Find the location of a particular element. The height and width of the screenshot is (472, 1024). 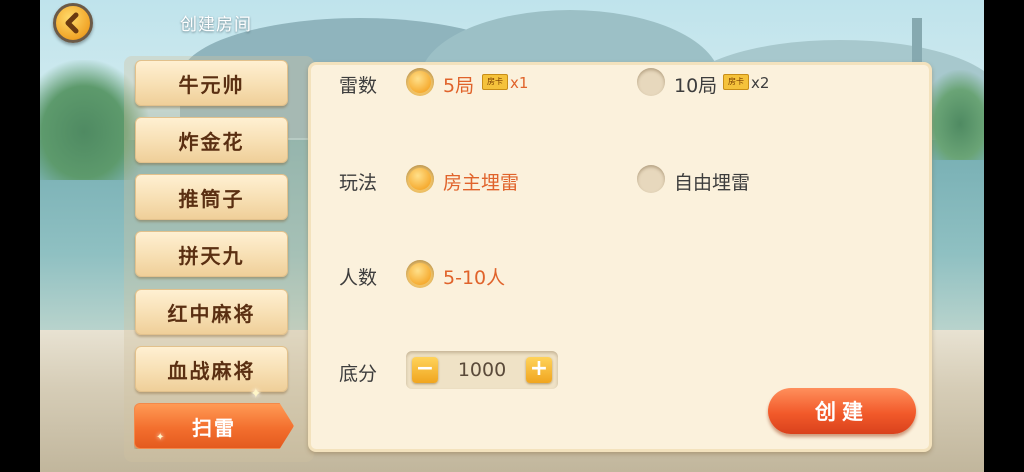

mode-label: 玩法 is located at coordinates (358, 183).